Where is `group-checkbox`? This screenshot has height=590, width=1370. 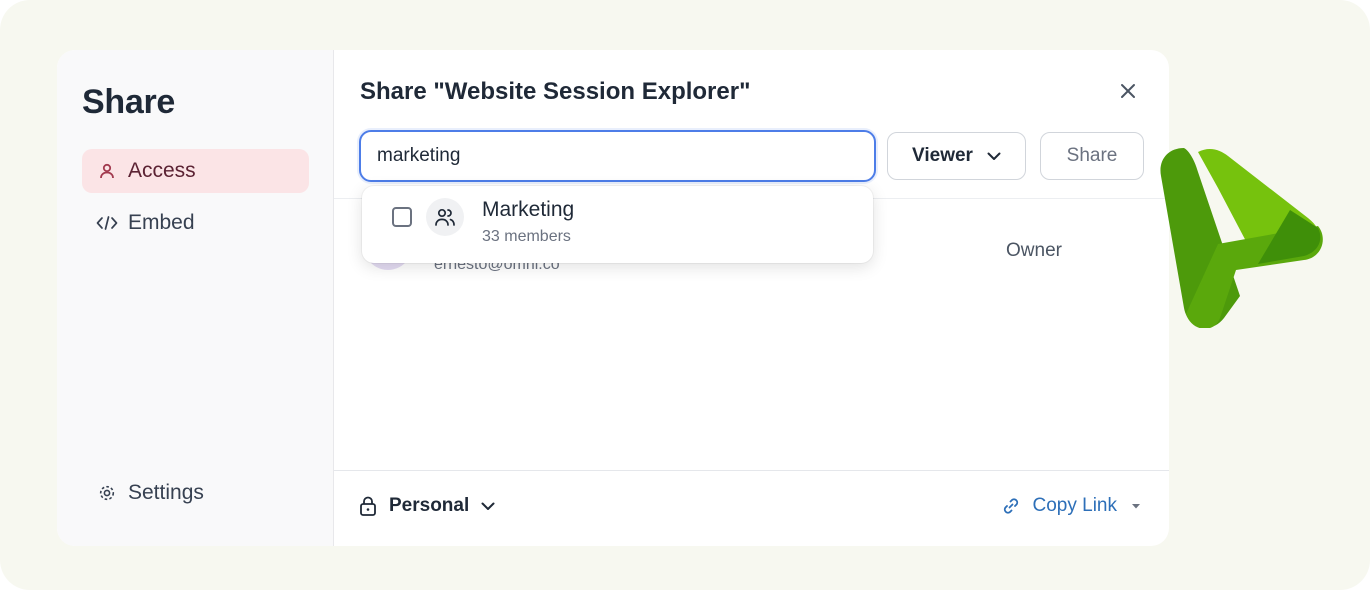
group-checkbox is located at coordinates (402, 217).